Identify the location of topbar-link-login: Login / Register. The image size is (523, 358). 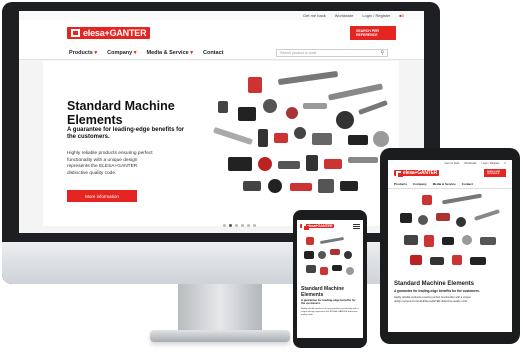
(376, 15).